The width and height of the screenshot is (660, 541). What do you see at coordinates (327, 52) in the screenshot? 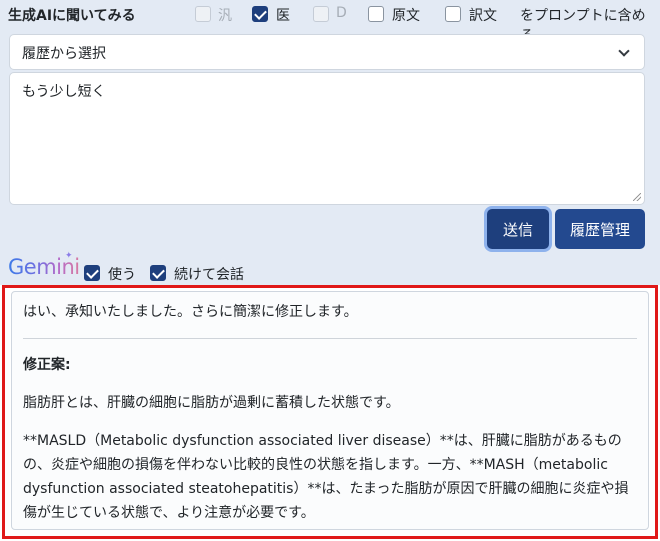
I see `history-select: 履歴から選択` at bounding box center [327, 52].